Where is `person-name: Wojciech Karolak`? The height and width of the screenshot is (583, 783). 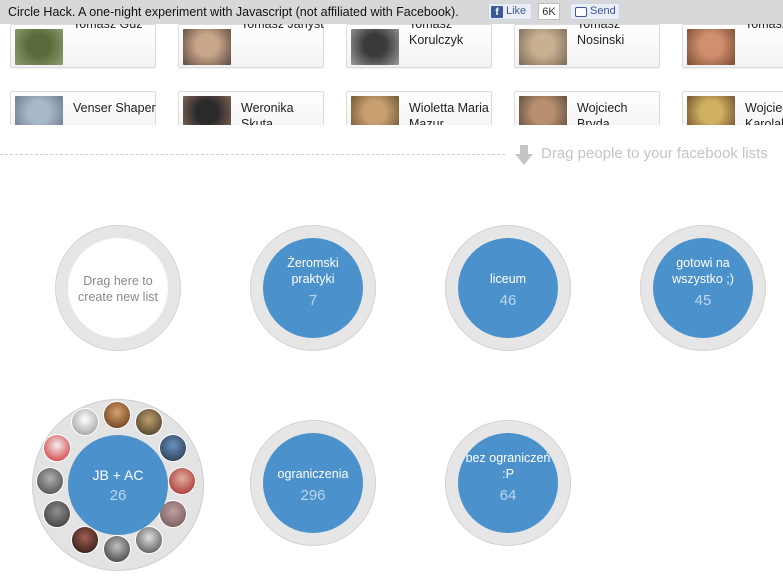
person-name: Wojciech Karolak is located at coordinates (764, 113).